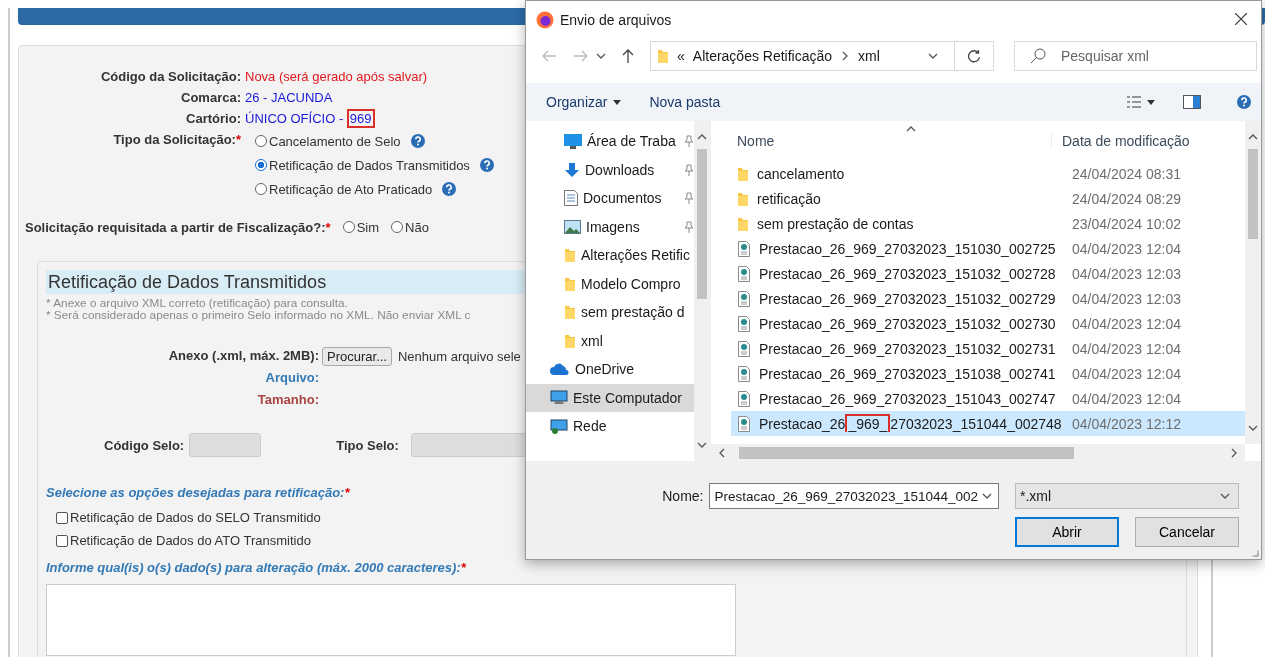 The height and width of the screenshot is (657, 1265). Describe the element at coordinates (335, 141) in the screenshot. I see `radio-label: Cancelamento de Selo` at that location.